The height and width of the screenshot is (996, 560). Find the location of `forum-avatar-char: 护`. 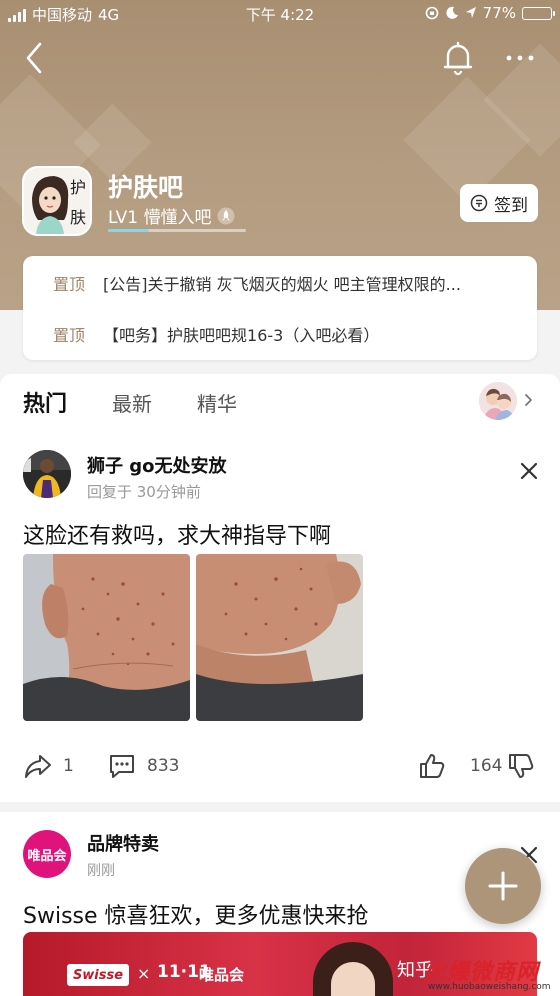

forum-avatar-char: 护 is located at coordinates (78, 187).